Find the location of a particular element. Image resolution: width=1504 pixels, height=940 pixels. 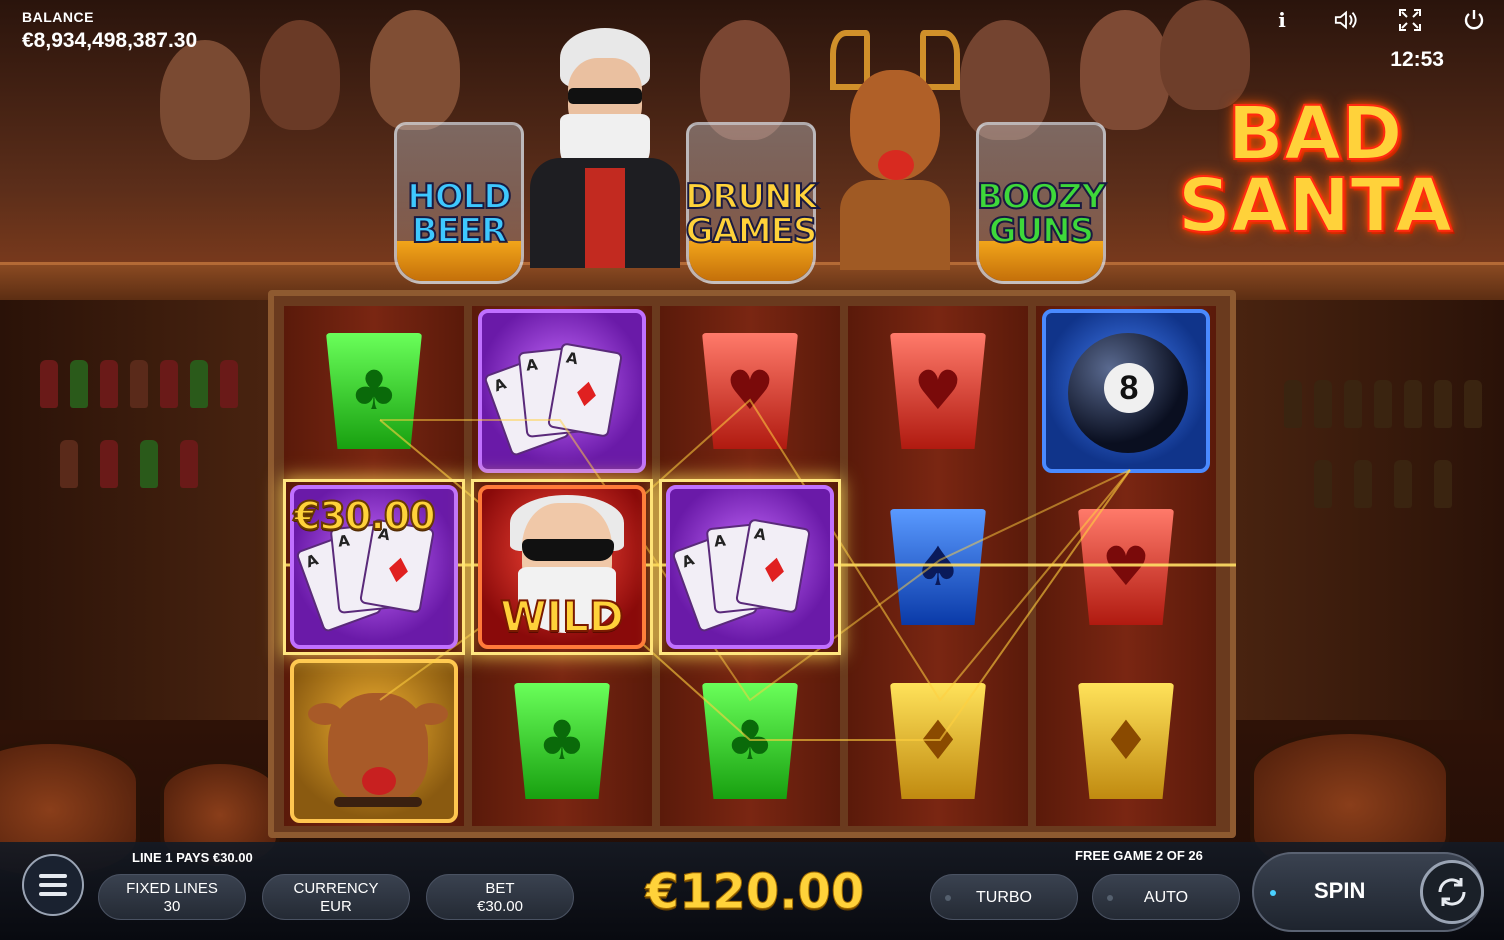

auto-label: AUTO is located at coordinates (1166, 897).